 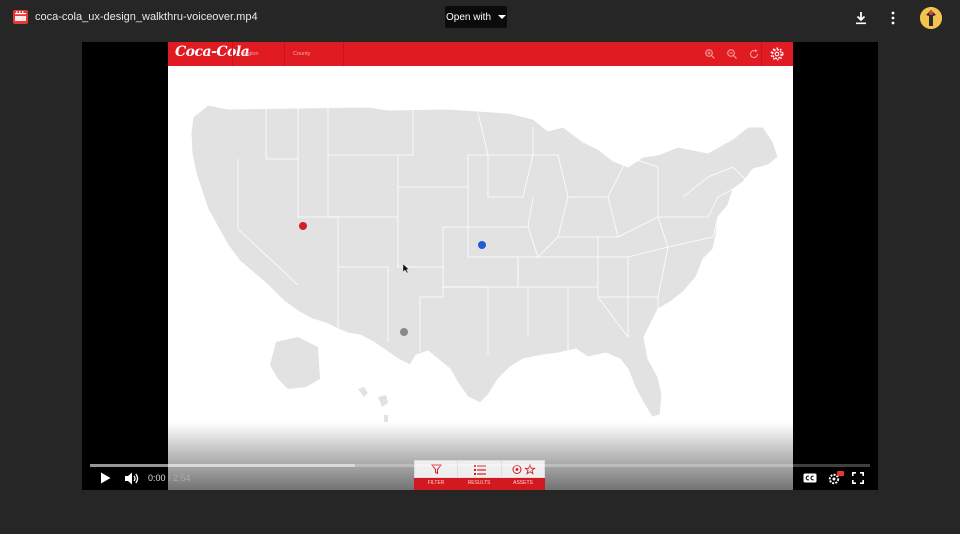 What do you see at coordinates (502, 17) in the screenshot?
I see `chevron-down-icon` at bounding box center [502, 17].